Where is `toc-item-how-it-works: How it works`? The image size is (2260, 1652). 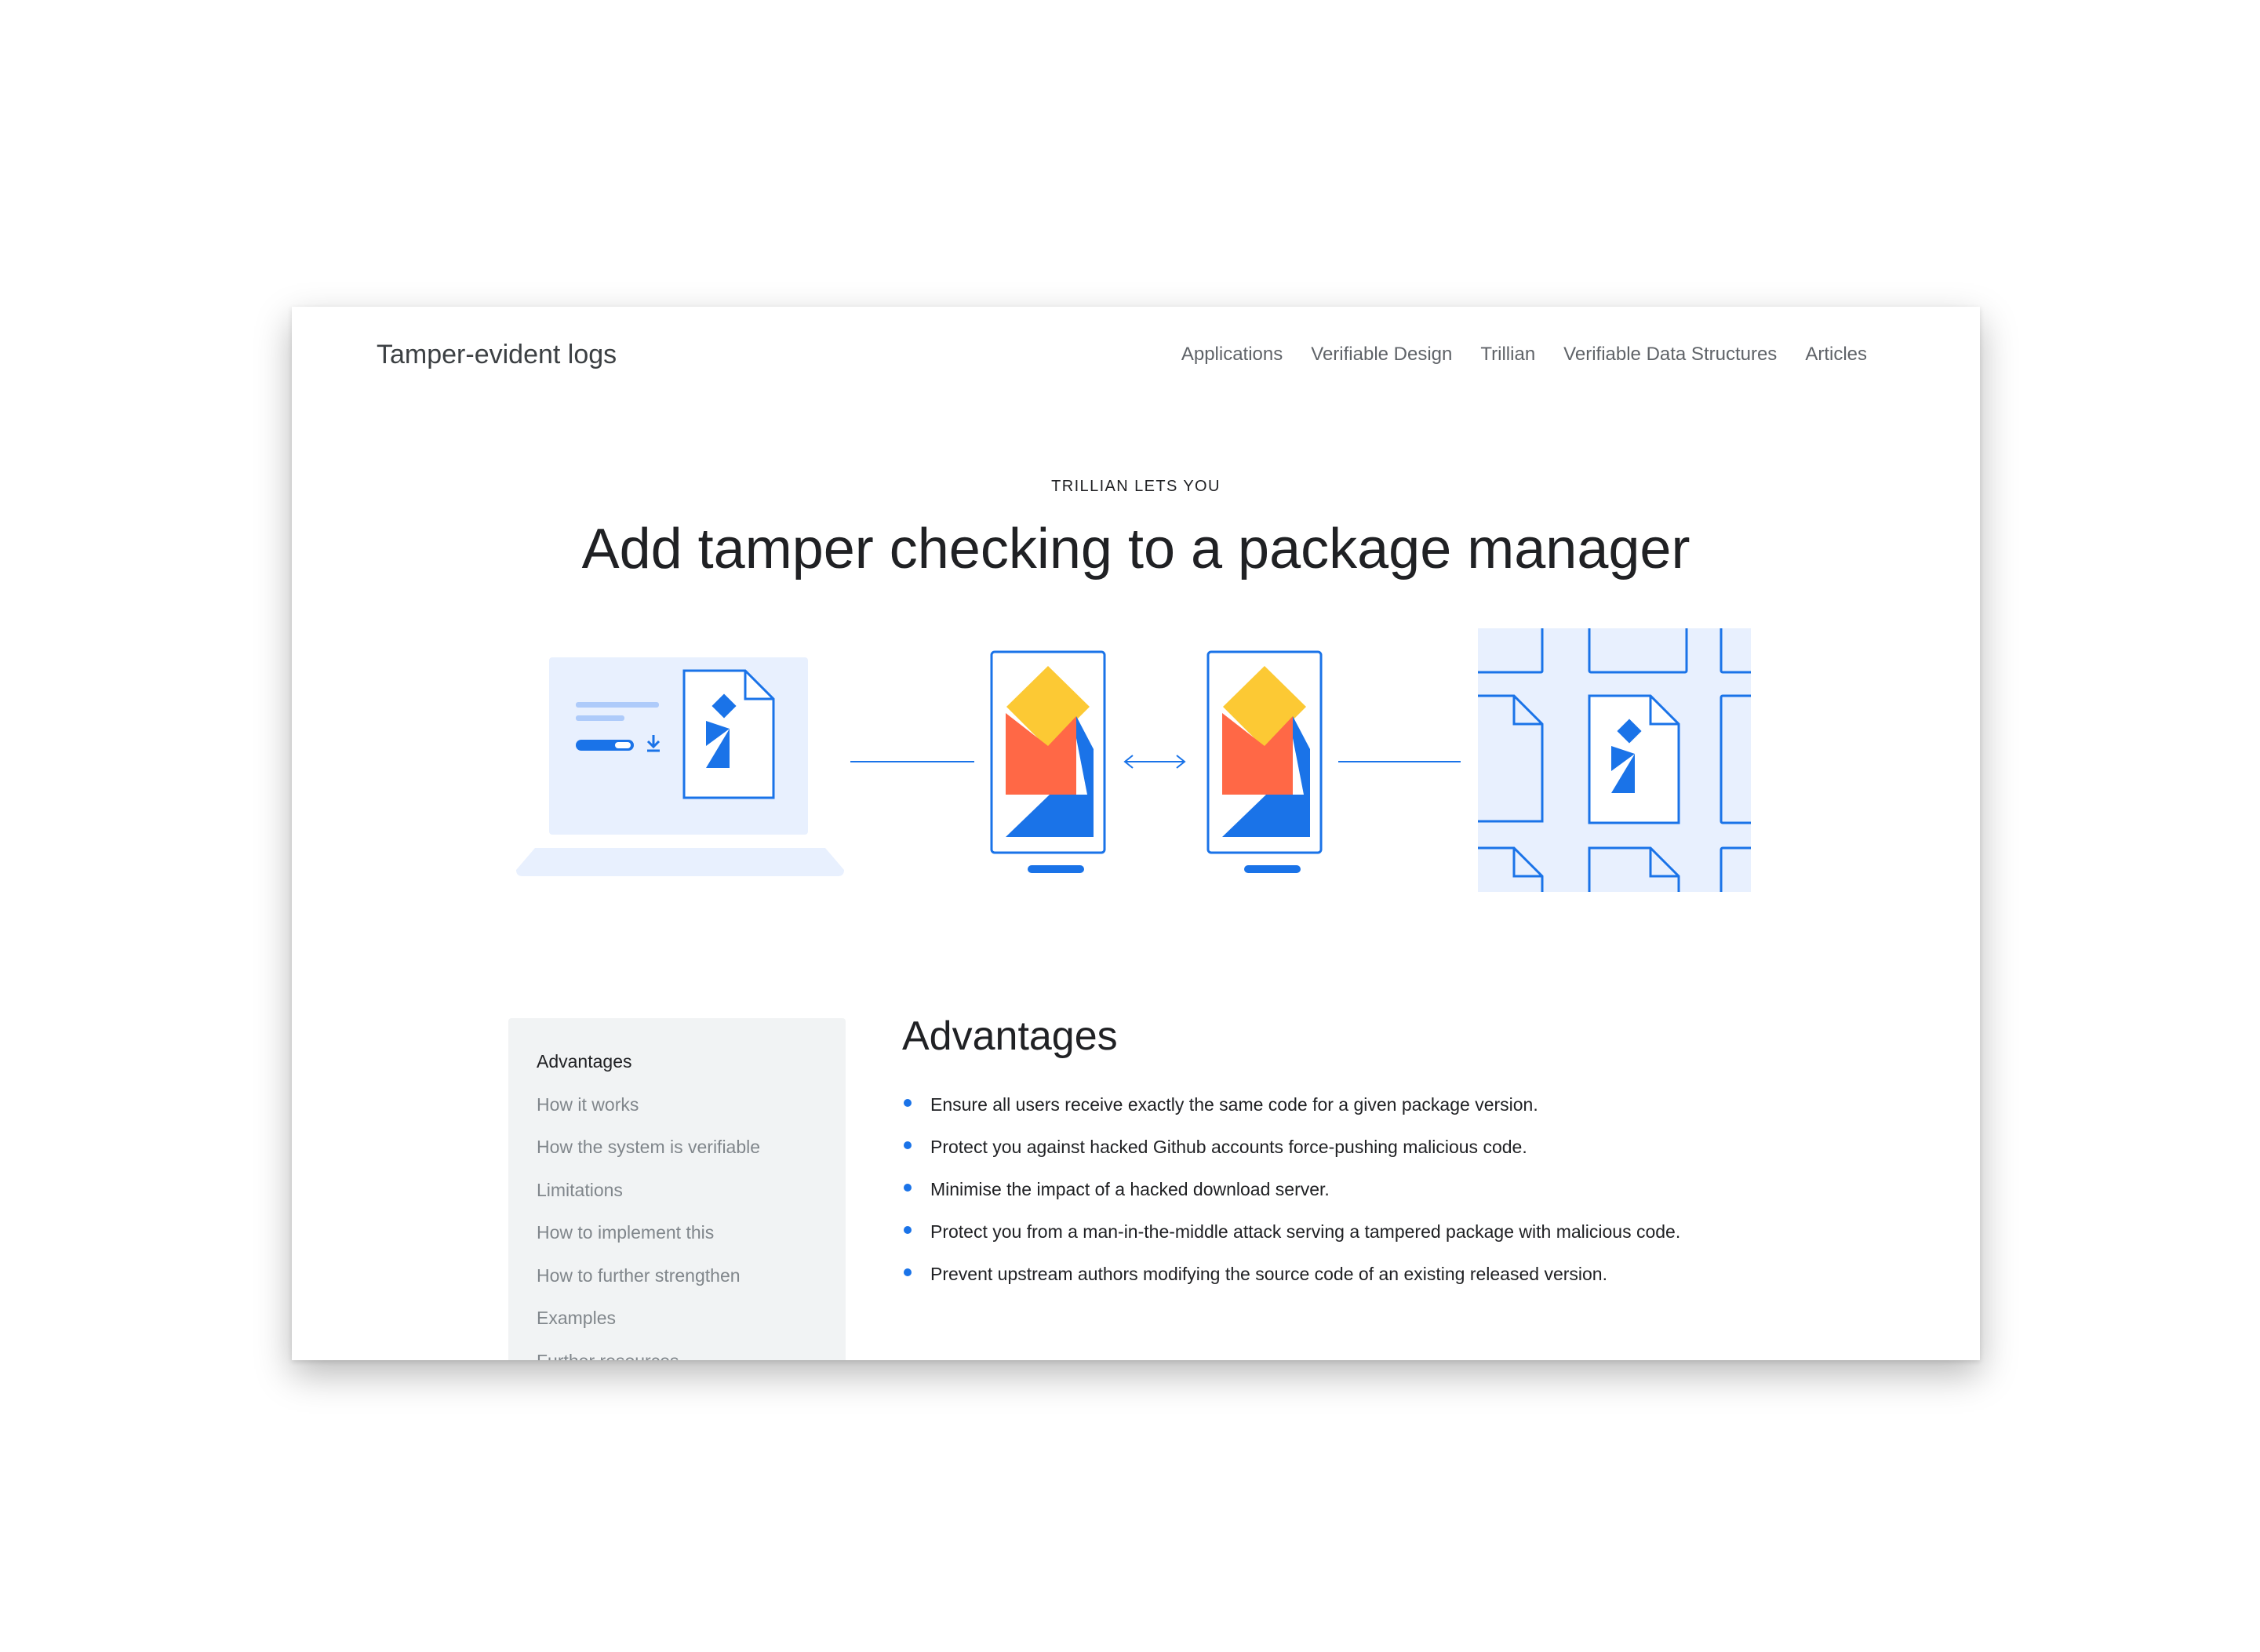 toc-item-how-it-works: How it works is located at coordinates (691, 1108).